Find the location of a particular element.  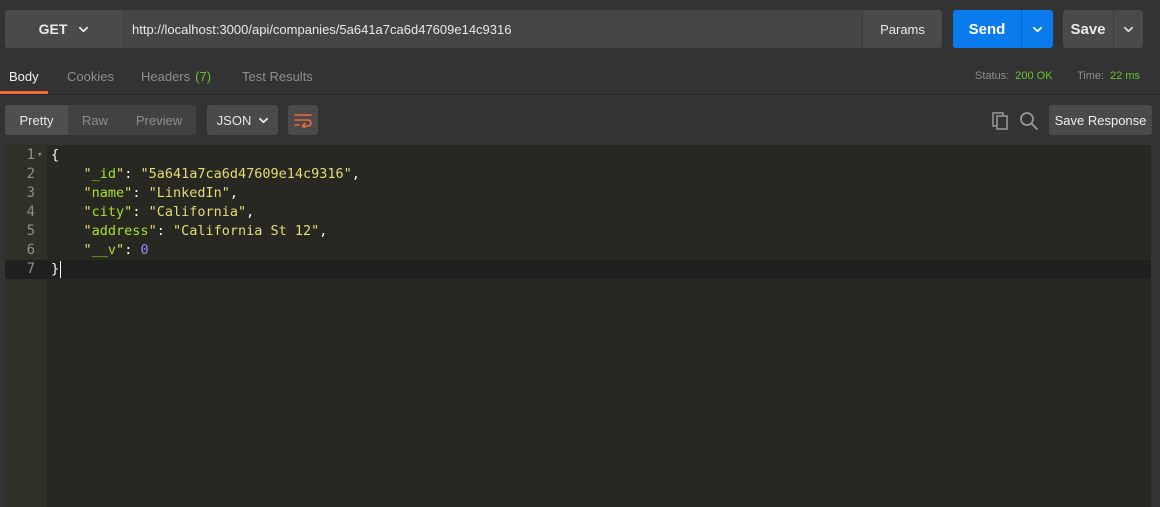

save-button: Save is located at coordinates (1088, 29).